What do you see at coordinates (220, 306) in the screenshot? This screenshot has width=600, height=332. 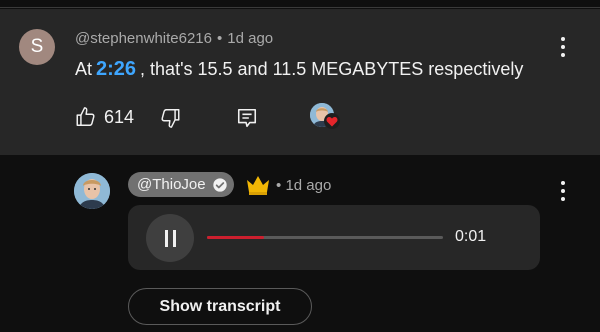 I see `show-transcript-button: Show transcript` at bounding box center [220, 306].